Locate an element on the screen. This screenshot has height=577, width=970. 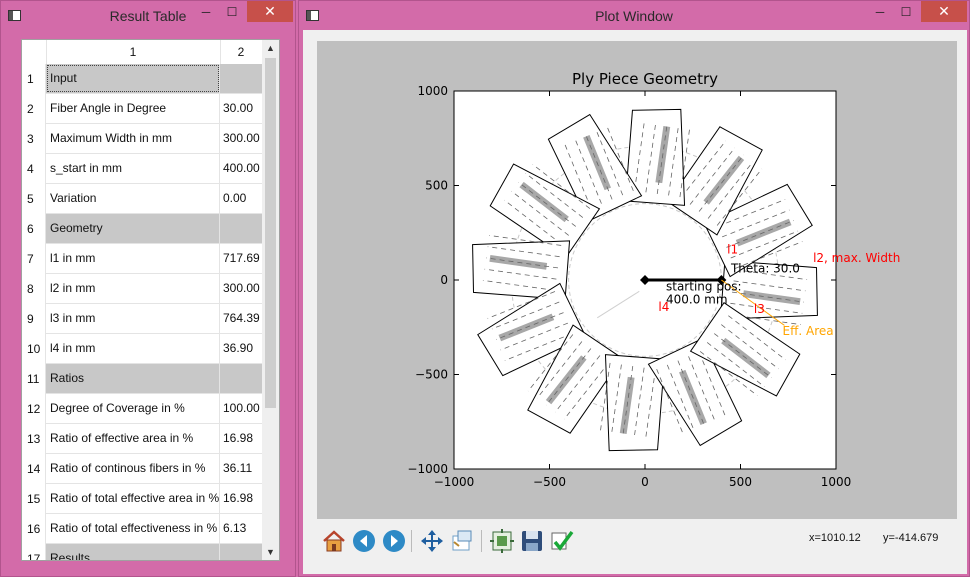
table-row: 17 Results is located at coordinates (142, 552).